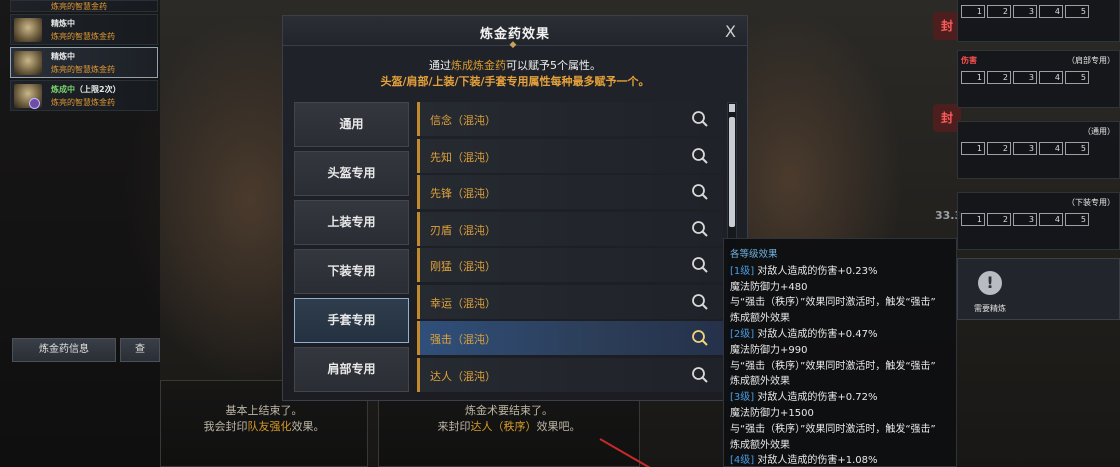 The image size is (1120, 467). What do you see at coordinates (769, 287) in the screenshot?
I see `tooltip-line: 魔法防御力+480` at bounding box center [769, 287].